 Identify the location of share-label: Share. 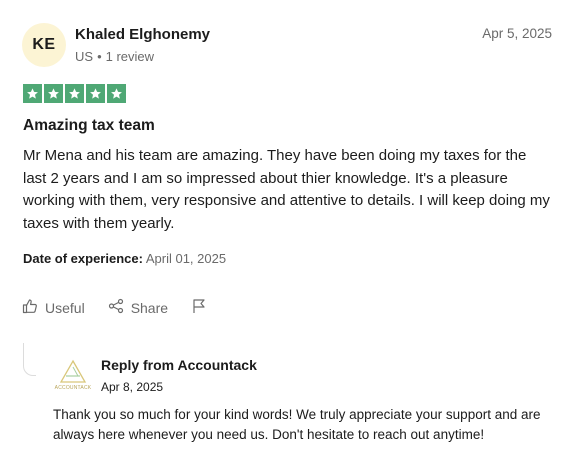
(149, 307).